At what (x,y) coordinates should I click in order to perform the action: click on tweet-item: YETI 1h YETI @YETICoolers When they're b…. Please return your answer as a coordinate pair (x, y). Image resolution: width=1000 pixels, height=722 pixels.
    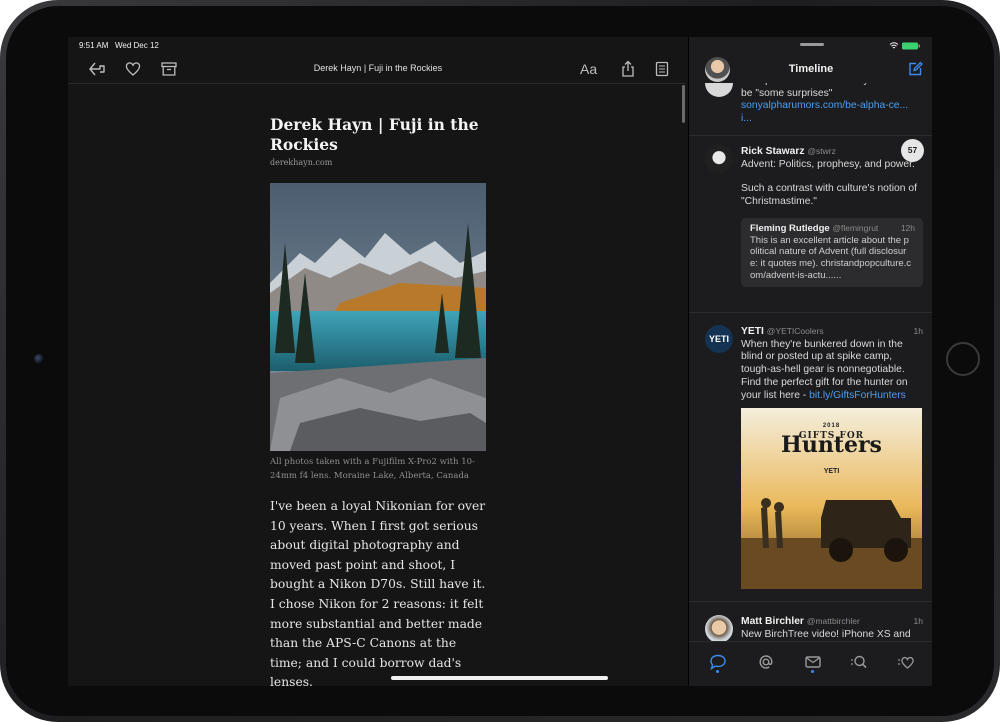
    Looking at the image, I should click on (810, 458).